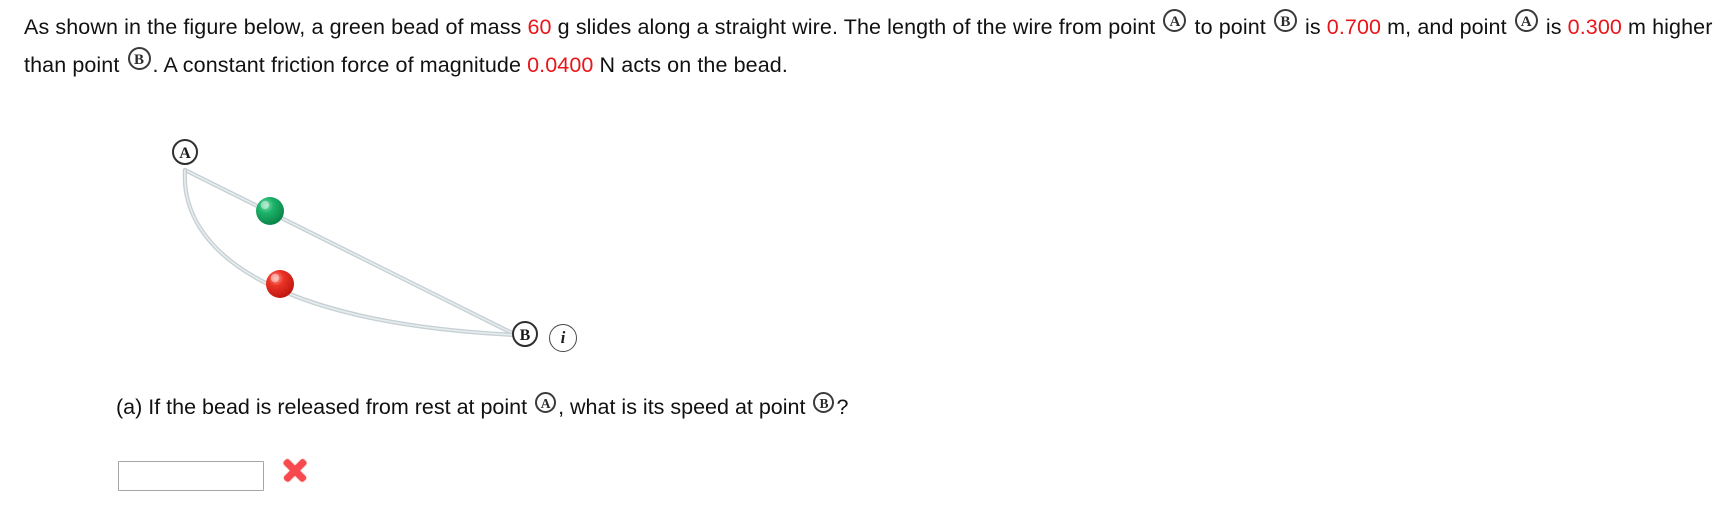  Describe the element at coordinates (185, 152) in the screenshot. I see `figure-point-a-label: A` at that location.